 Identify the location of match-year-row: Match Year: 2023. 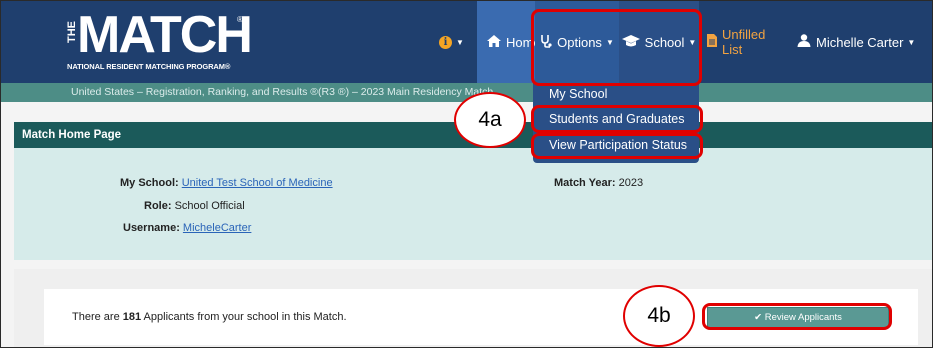
(598, 183).